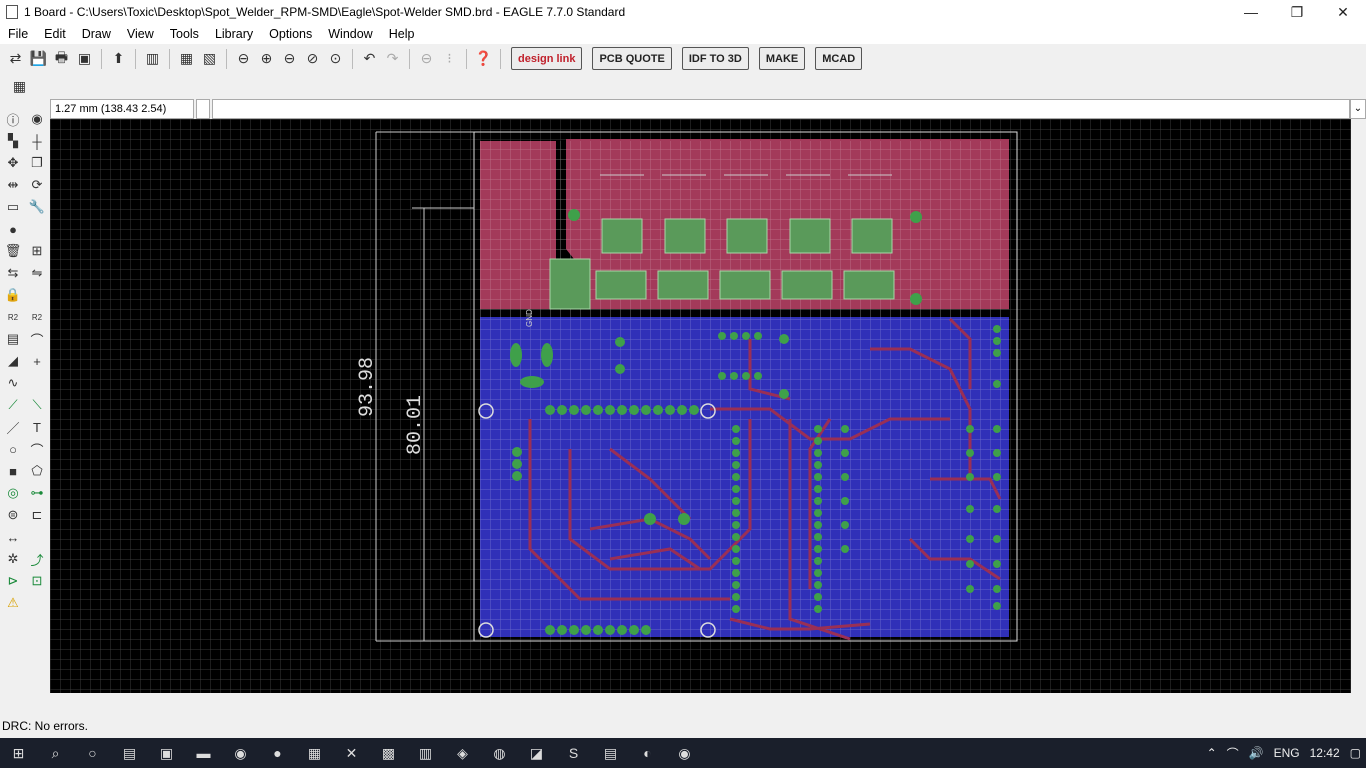  Describe the element at coordinates (184, 34) in the screenshot. I see `menu-tools: Tools` at that location.